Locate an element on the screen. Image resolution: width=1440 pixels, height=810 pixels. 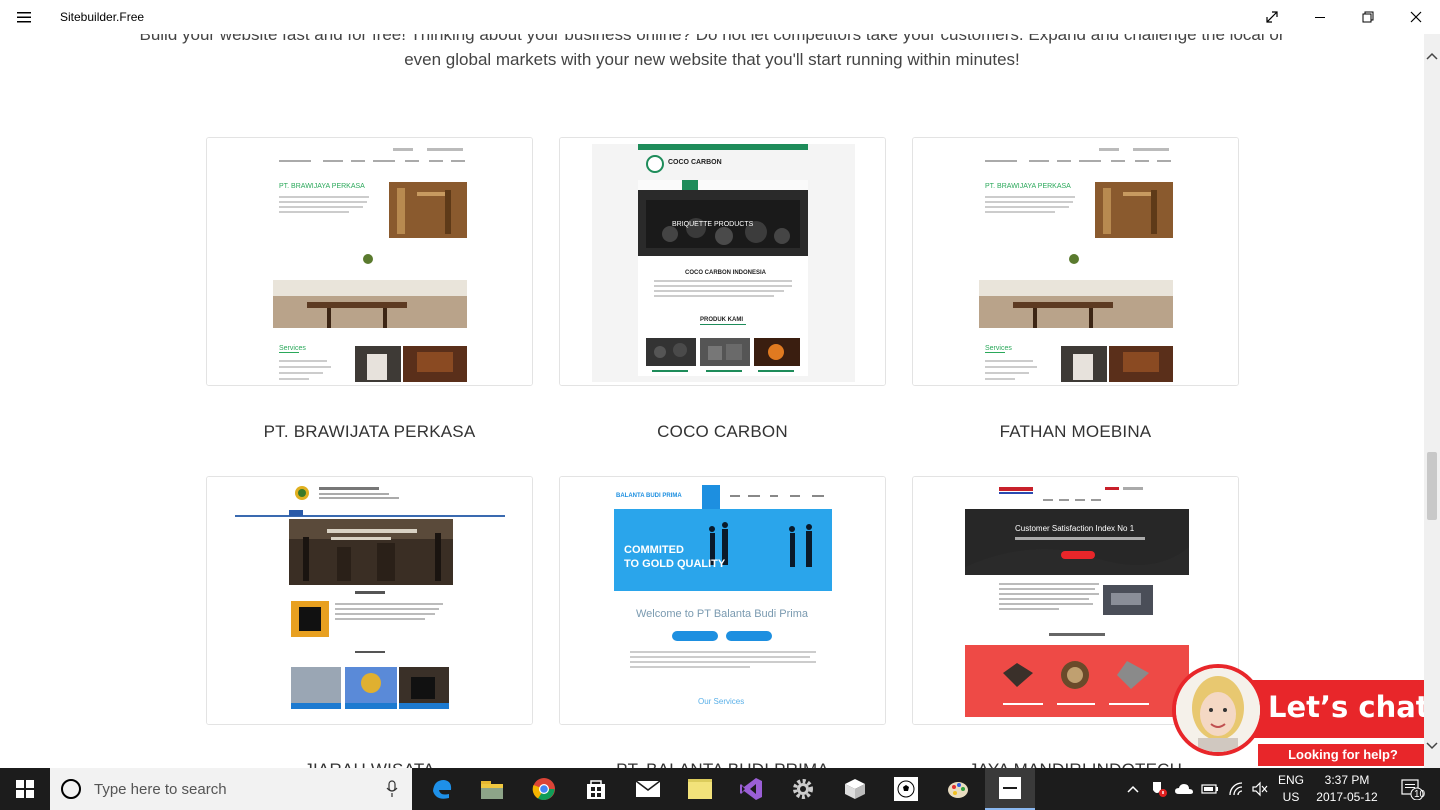
windows-logo-icon is located at coordinates (25, 789).